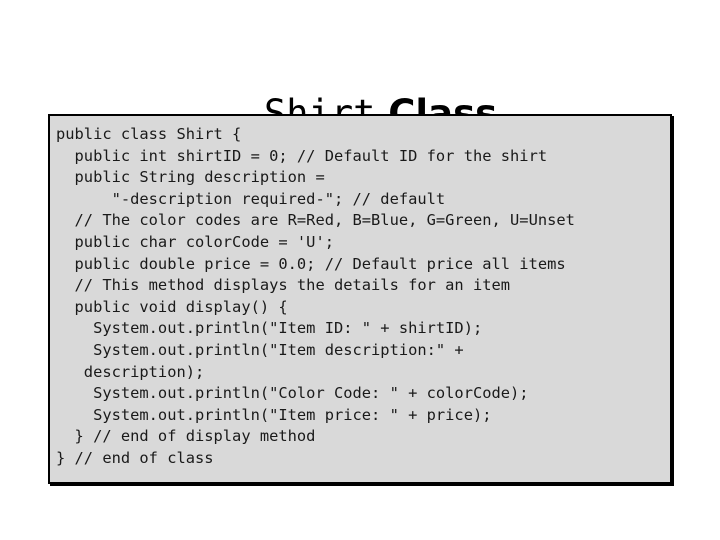  I want to click on code-line: System.out.println("Item description:" +, so click(260, 349).